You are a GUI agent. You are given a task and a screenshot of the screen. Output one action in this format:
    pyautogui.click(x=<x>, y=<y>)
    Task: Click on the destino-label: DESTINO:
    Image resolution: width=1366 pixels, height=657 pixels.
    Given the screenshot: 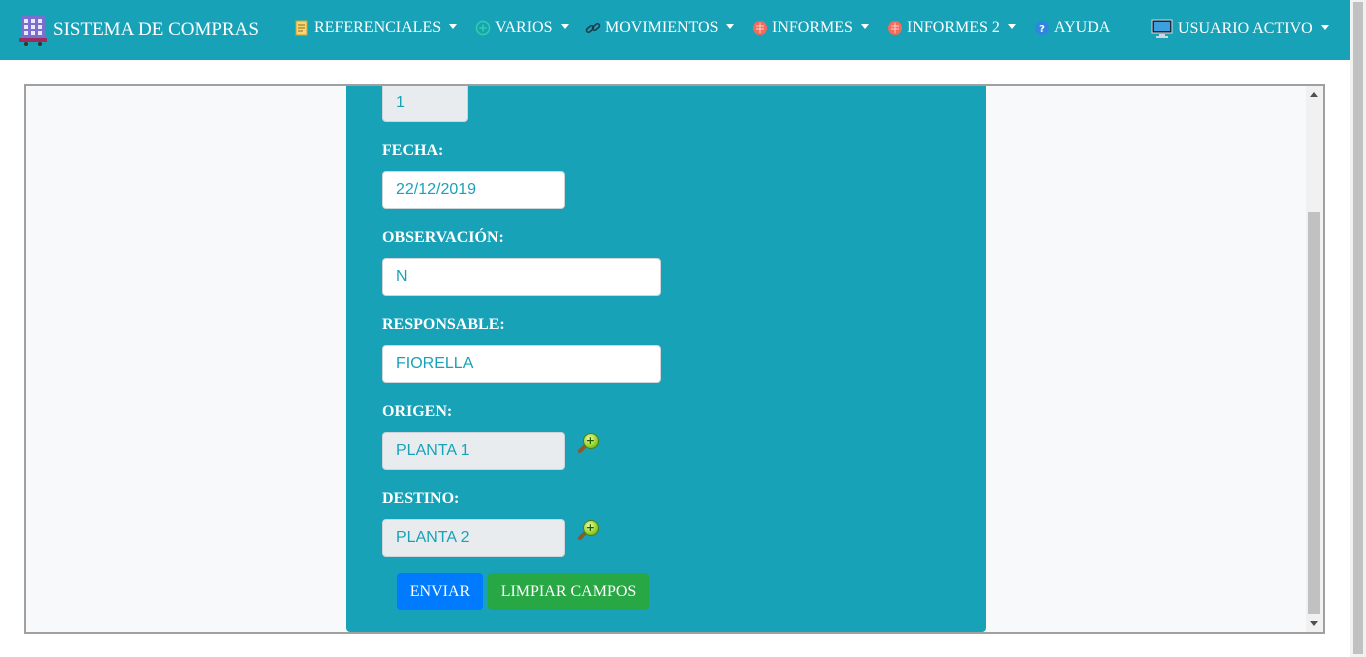 What is the action you would take?
    pyautogui.click(x=421, y=498)
    